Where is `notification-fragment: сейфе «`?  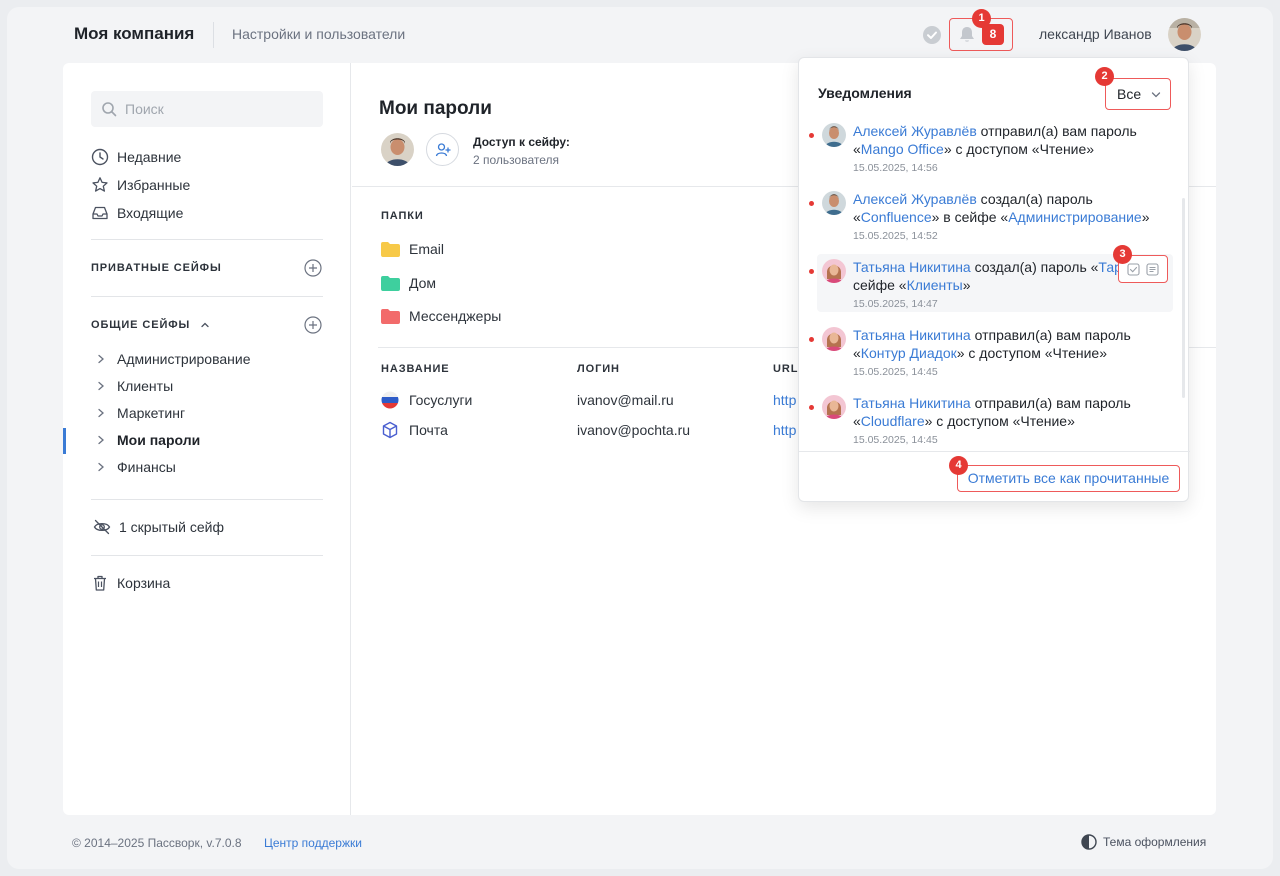 notification-fragment: сейфе « is located at coordinates (880, 285).